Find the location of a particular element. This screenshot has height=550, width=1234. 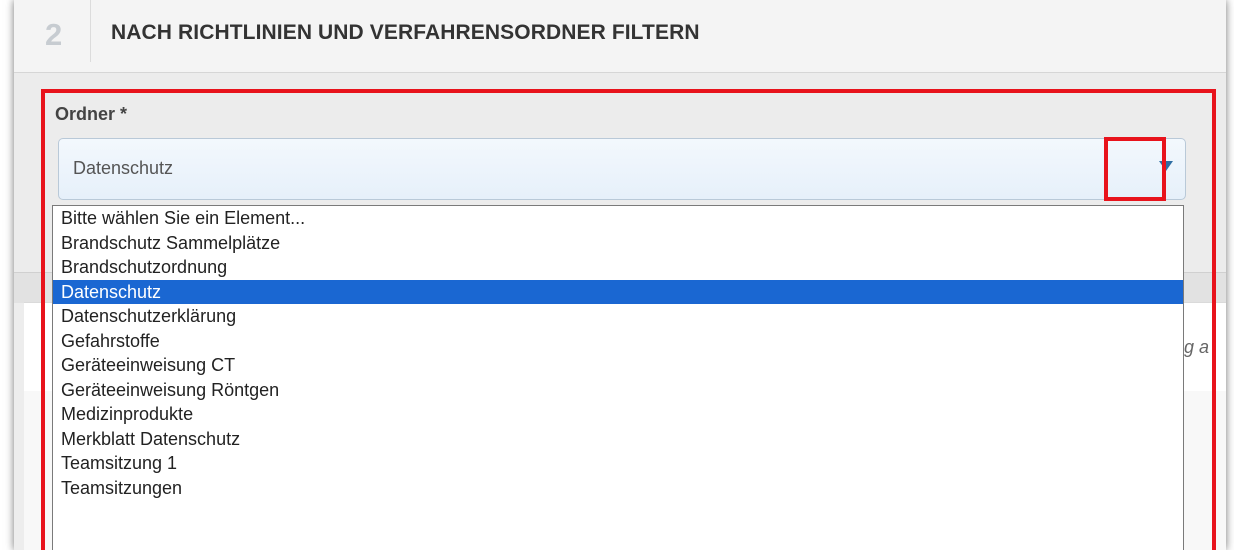

dropdown-option: Brandschutz Sammelplätze is located at coordinates (618, 243).